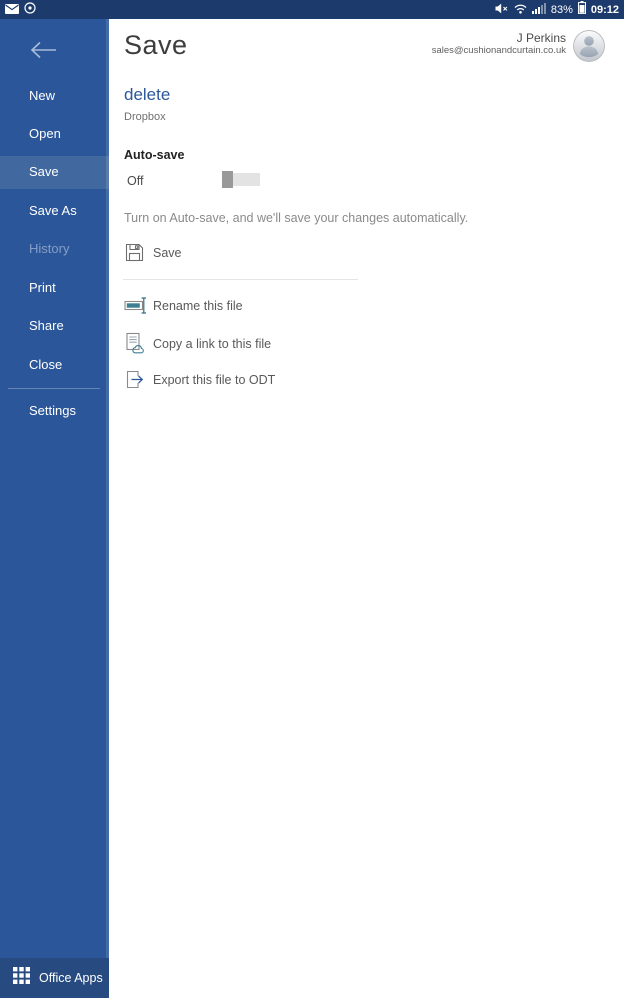 The width and height of the screenshot is (624, 998). What do you see at coordinates (212, 343) in the screenshot?
I see `copy-link-label: Copy a link to this file` at bounding box center [212, 343].